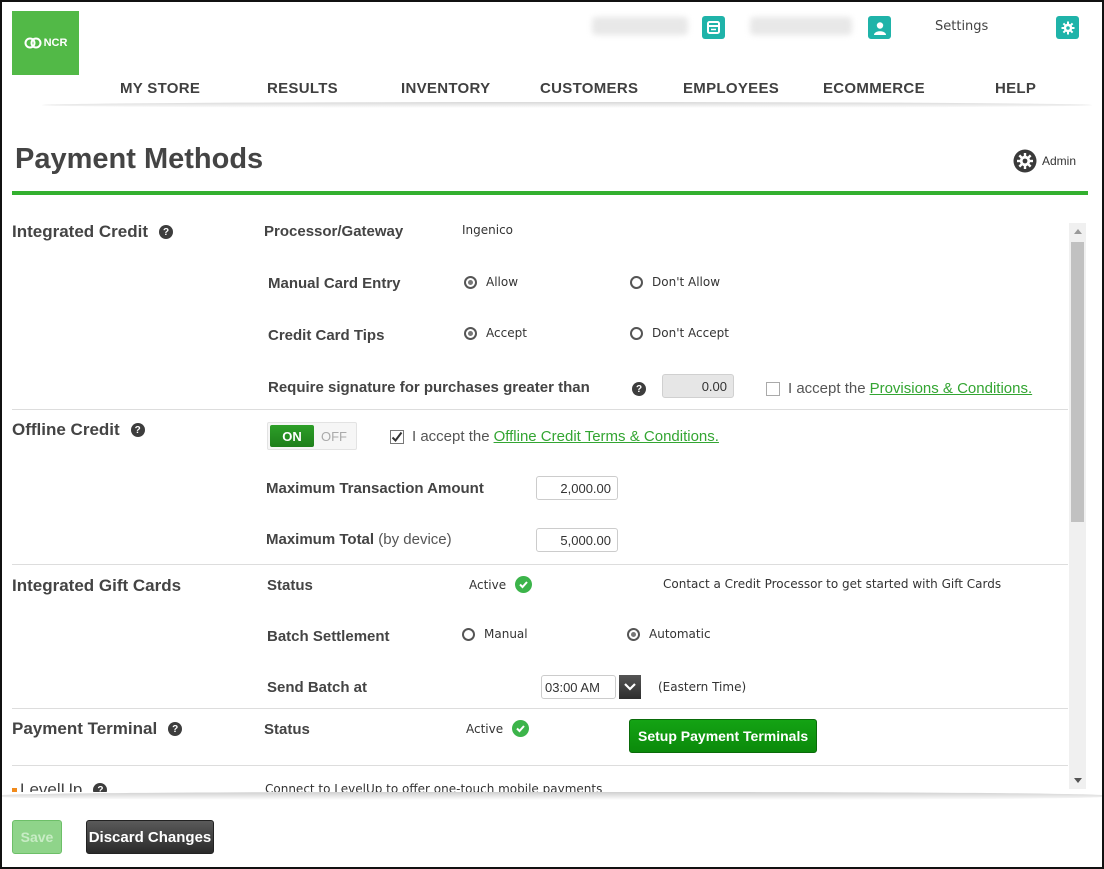 Image resolution: width=1104 pixels, height=869 pixels. I want to click on time-select-value: 03:00 AM, so click(578, 687).